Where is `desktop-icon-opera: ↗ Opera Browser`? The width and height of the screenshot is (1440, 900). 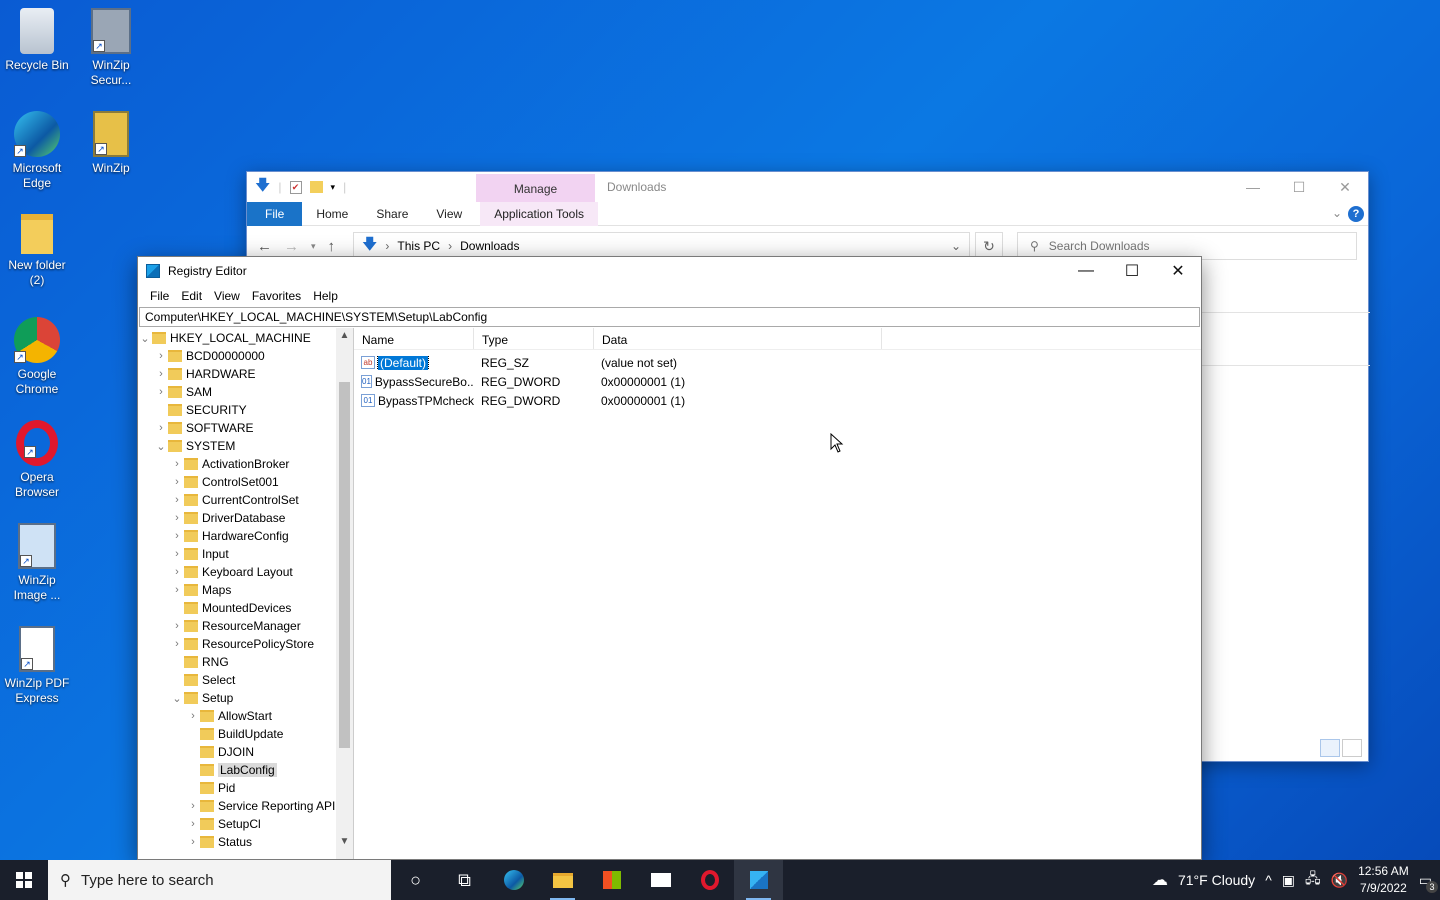
desktop-icon-opera: ↗ Opera Browser is located at coordinates (37, 460).